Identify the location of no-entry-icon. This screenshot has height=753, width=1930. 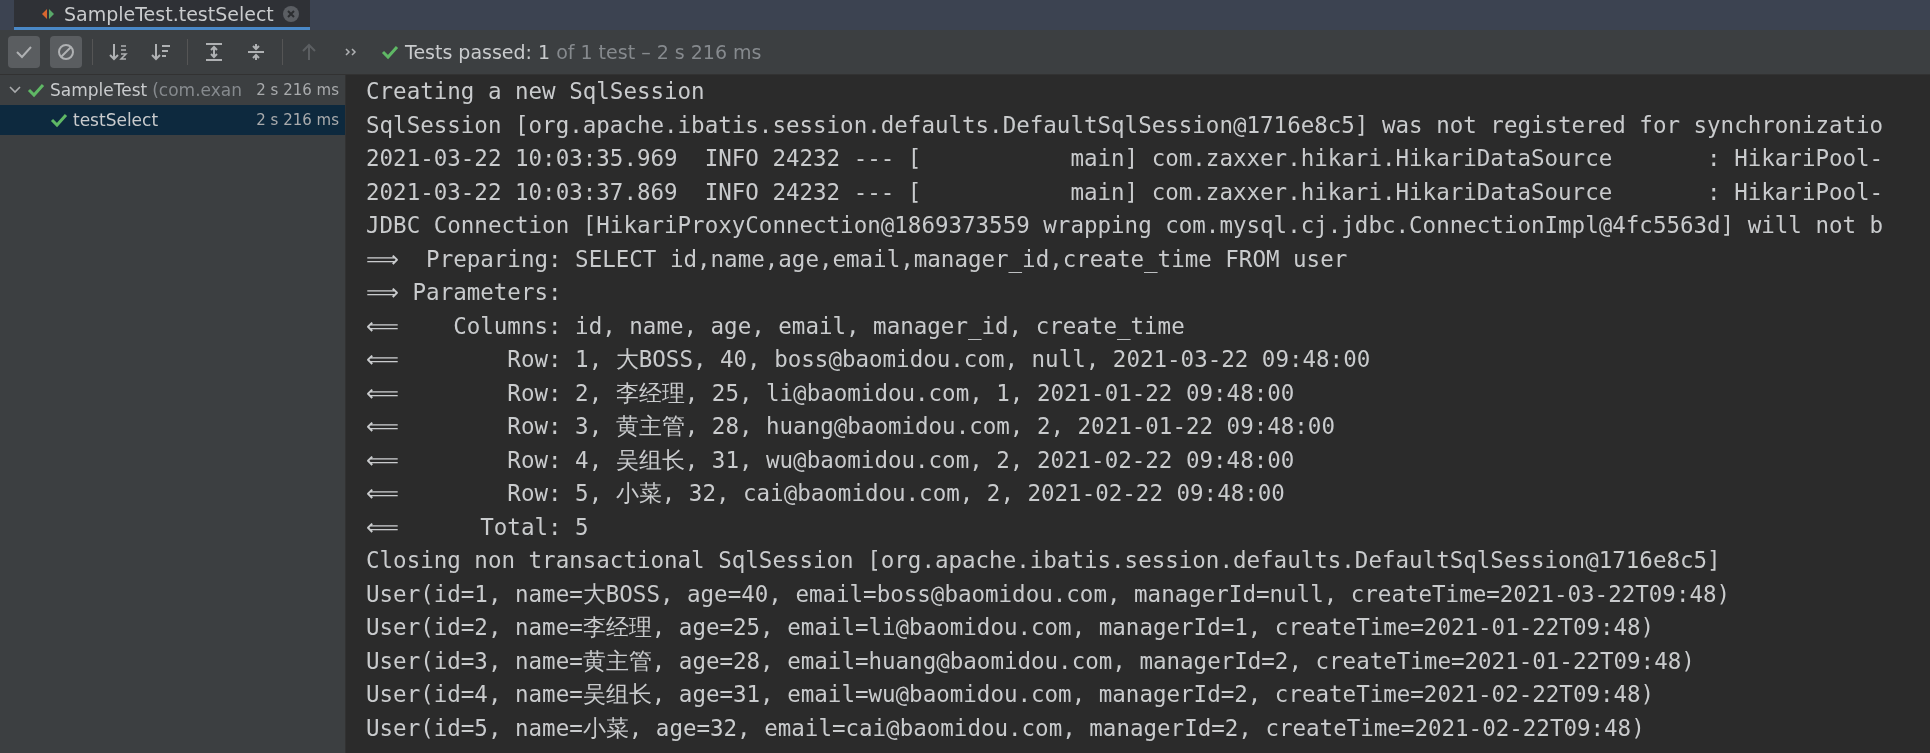
(66, 52).